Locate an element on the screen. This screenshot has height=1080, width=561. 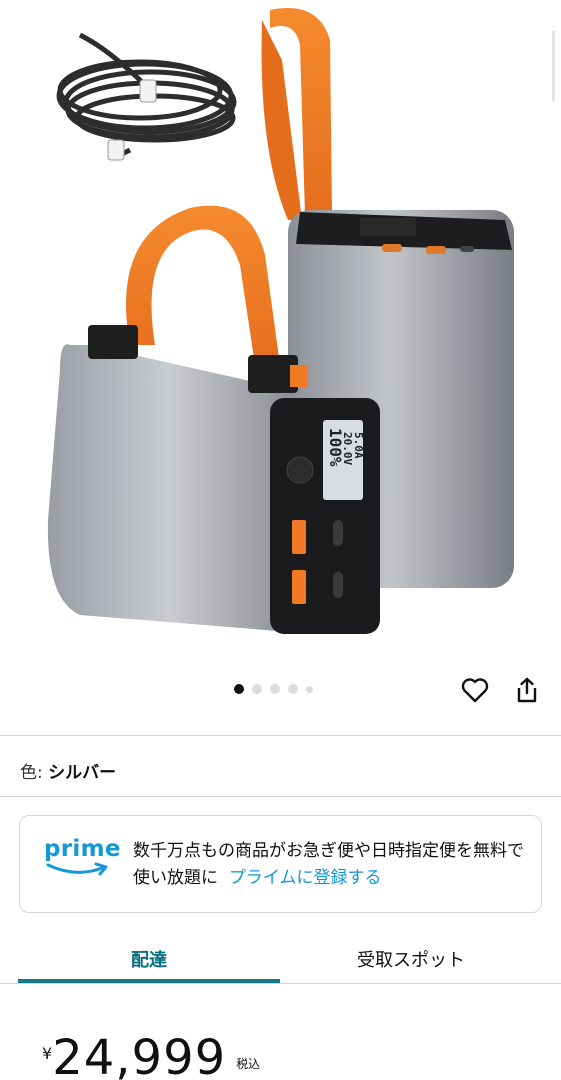
prime-description: 数千万点もの商品がお急ぎ便や日時指定便を無料で使い放題に プライムに登録する is located at coordinates (333, 865).